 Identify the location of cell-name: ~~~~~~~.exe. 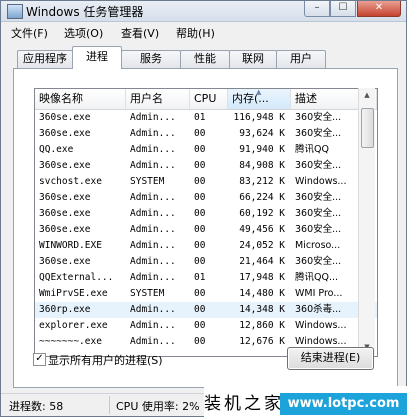
(70, 341).